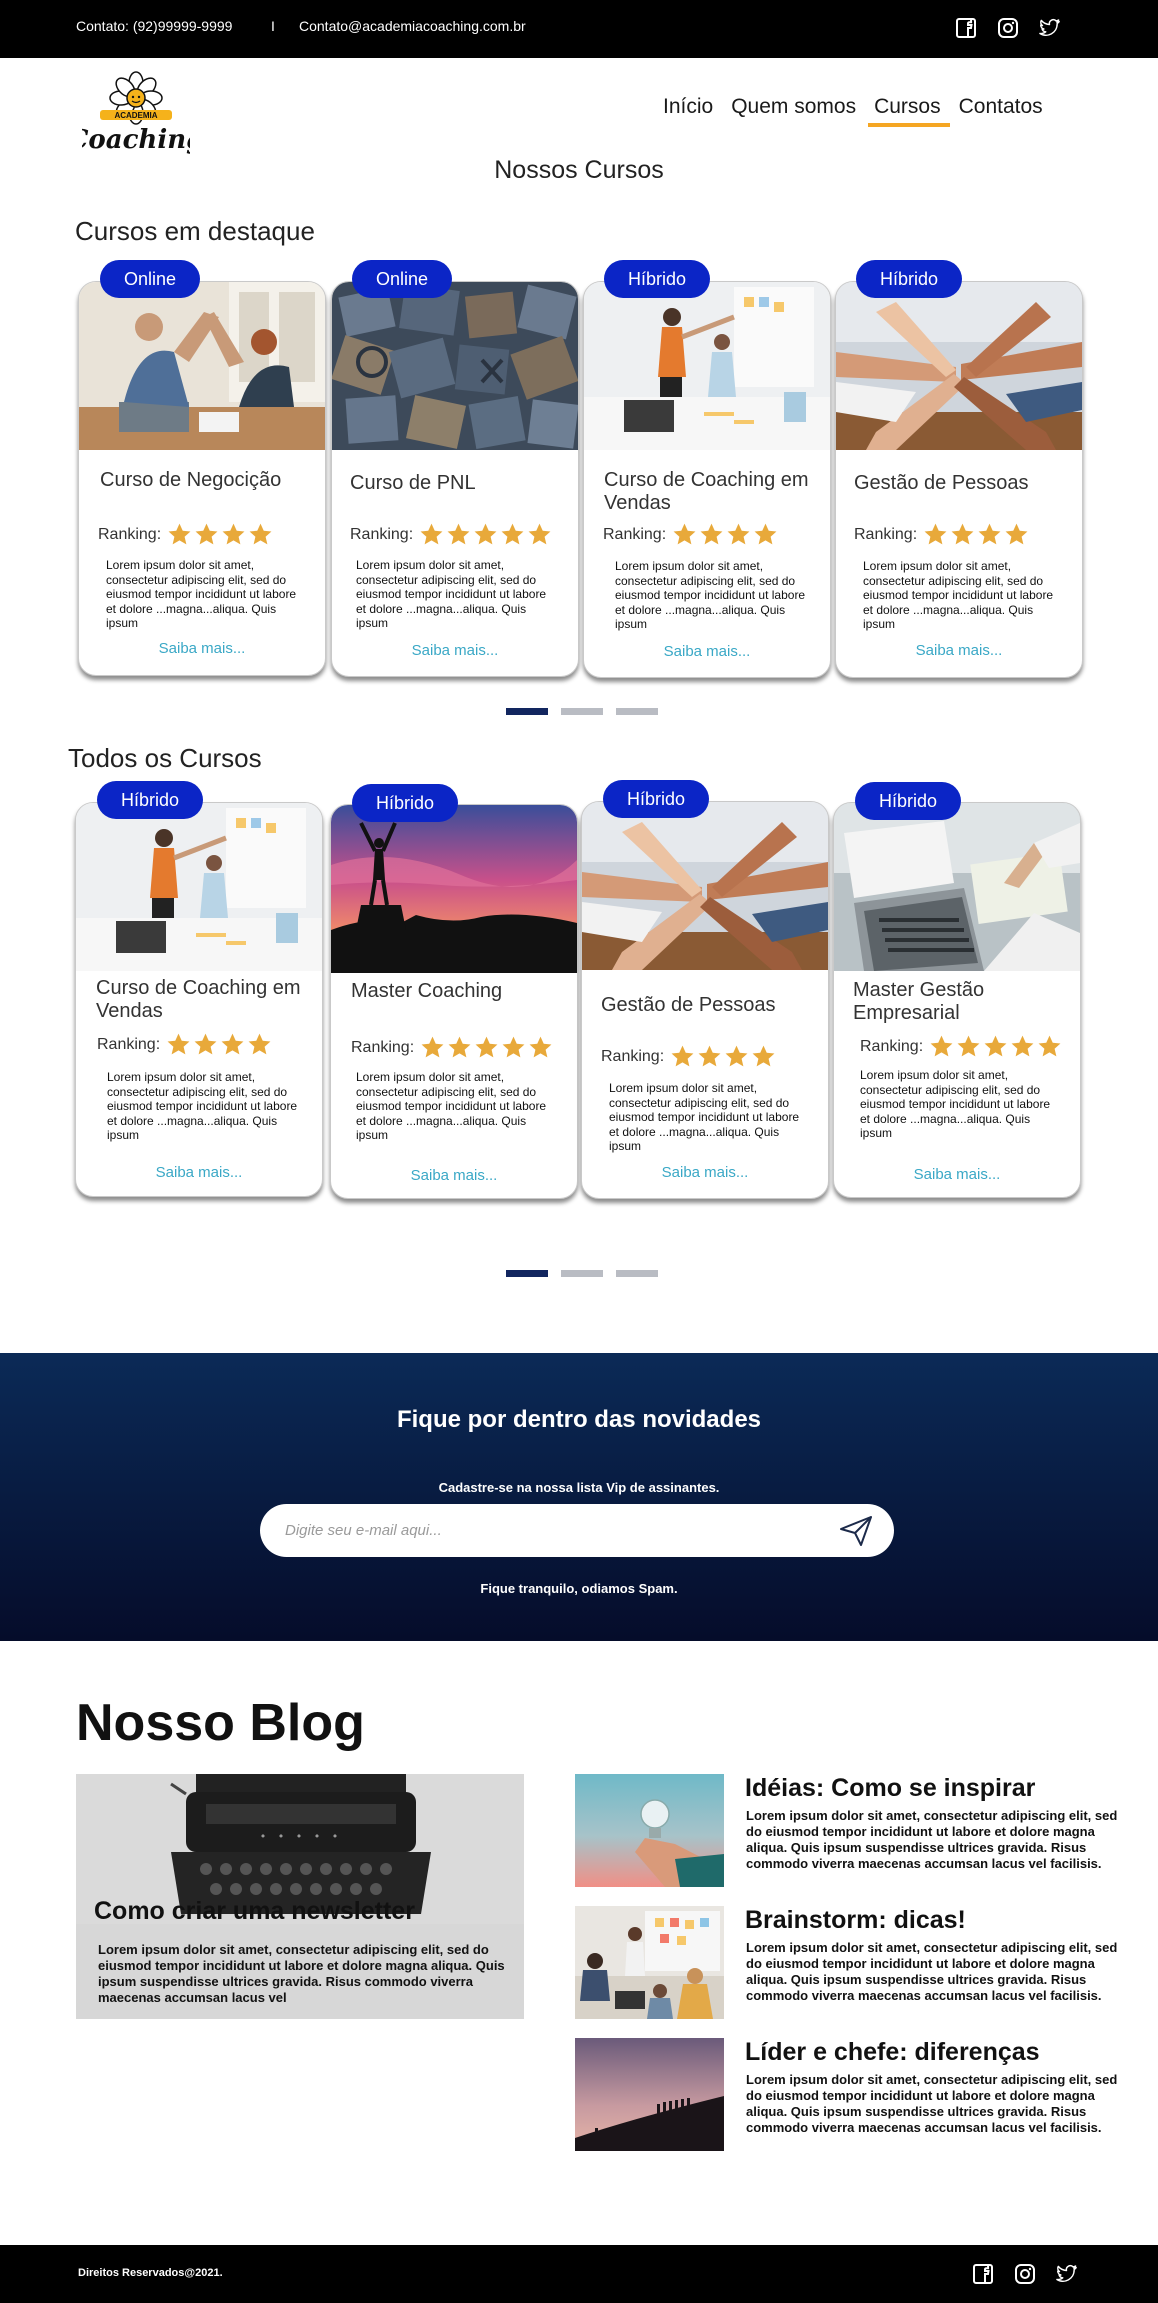 The width and height of the screenshot is (1158, 2303). I want to click on course-image-hands-together, so click(959, 366).